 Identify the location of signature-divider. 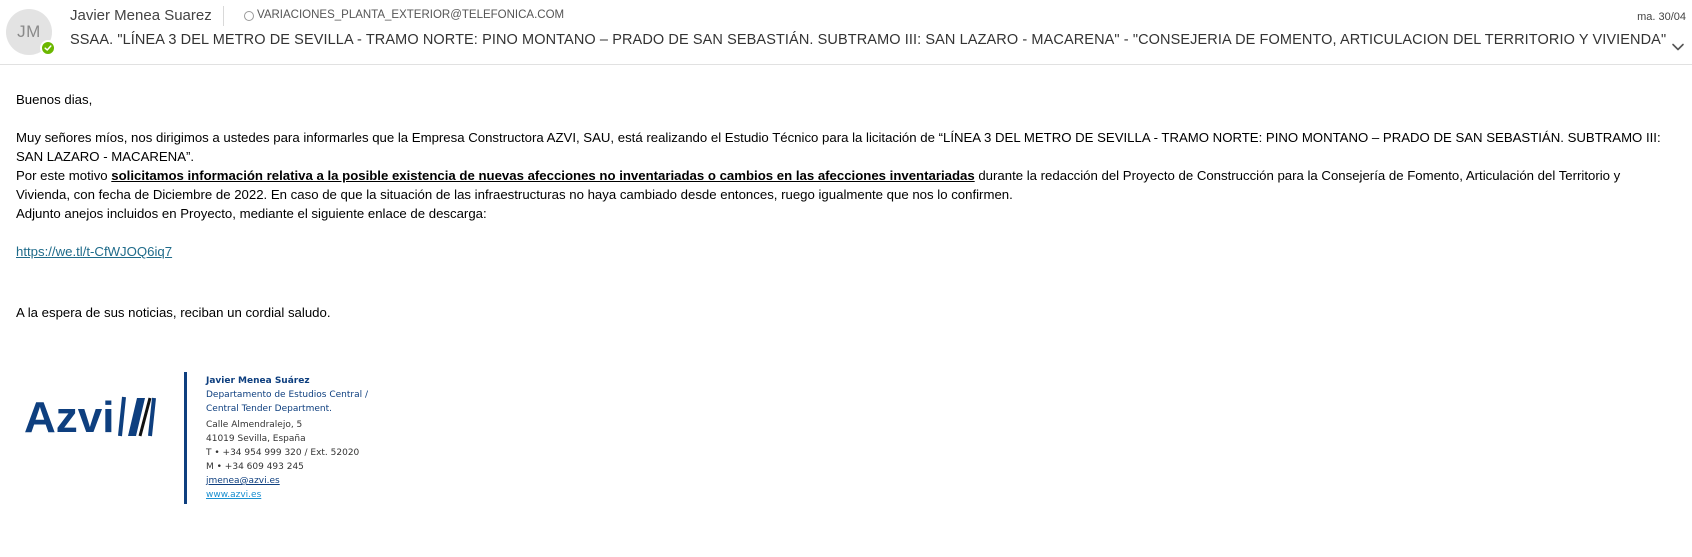
(185, 438).